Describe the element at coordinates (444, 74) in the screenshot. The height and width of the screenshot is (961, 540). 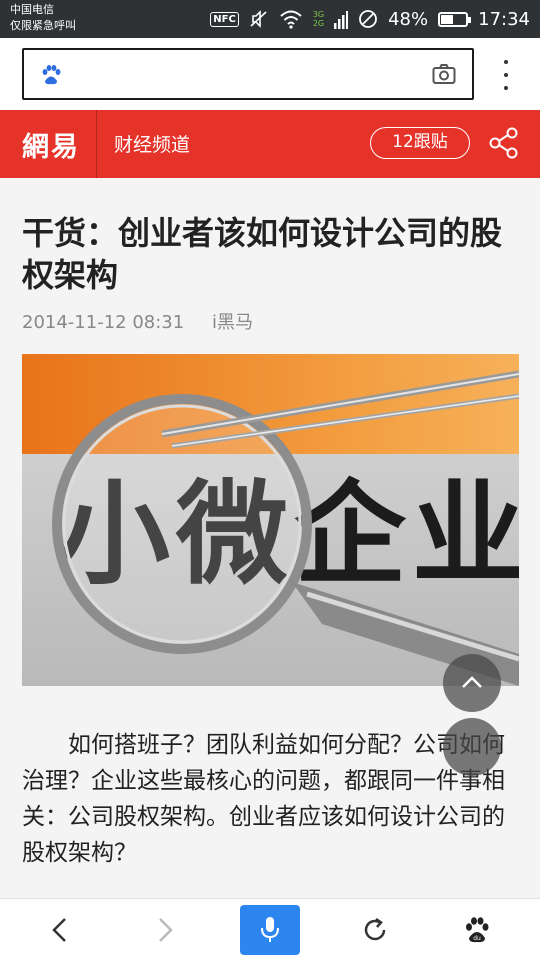
I see `camera-icon` at that location.